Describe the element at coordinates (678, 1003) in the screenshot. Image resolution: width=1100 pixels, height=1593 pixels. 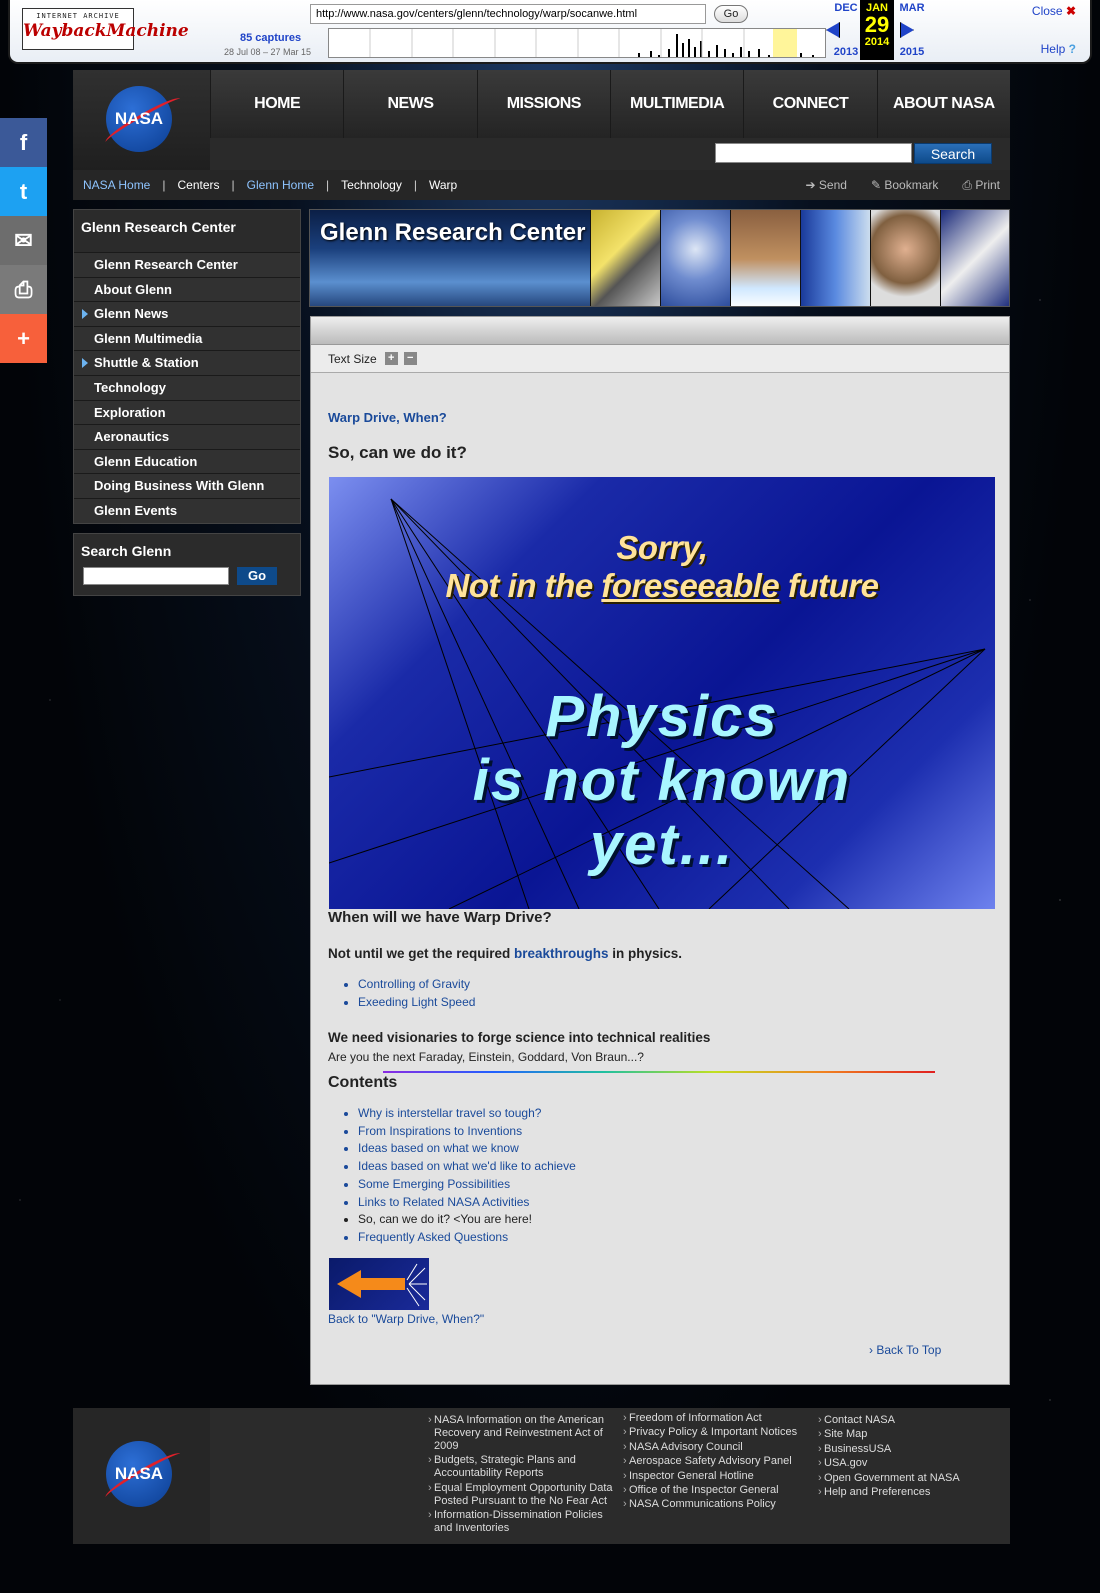
I see `list-item-light-speed: Exeeding Light Speed` at that location.